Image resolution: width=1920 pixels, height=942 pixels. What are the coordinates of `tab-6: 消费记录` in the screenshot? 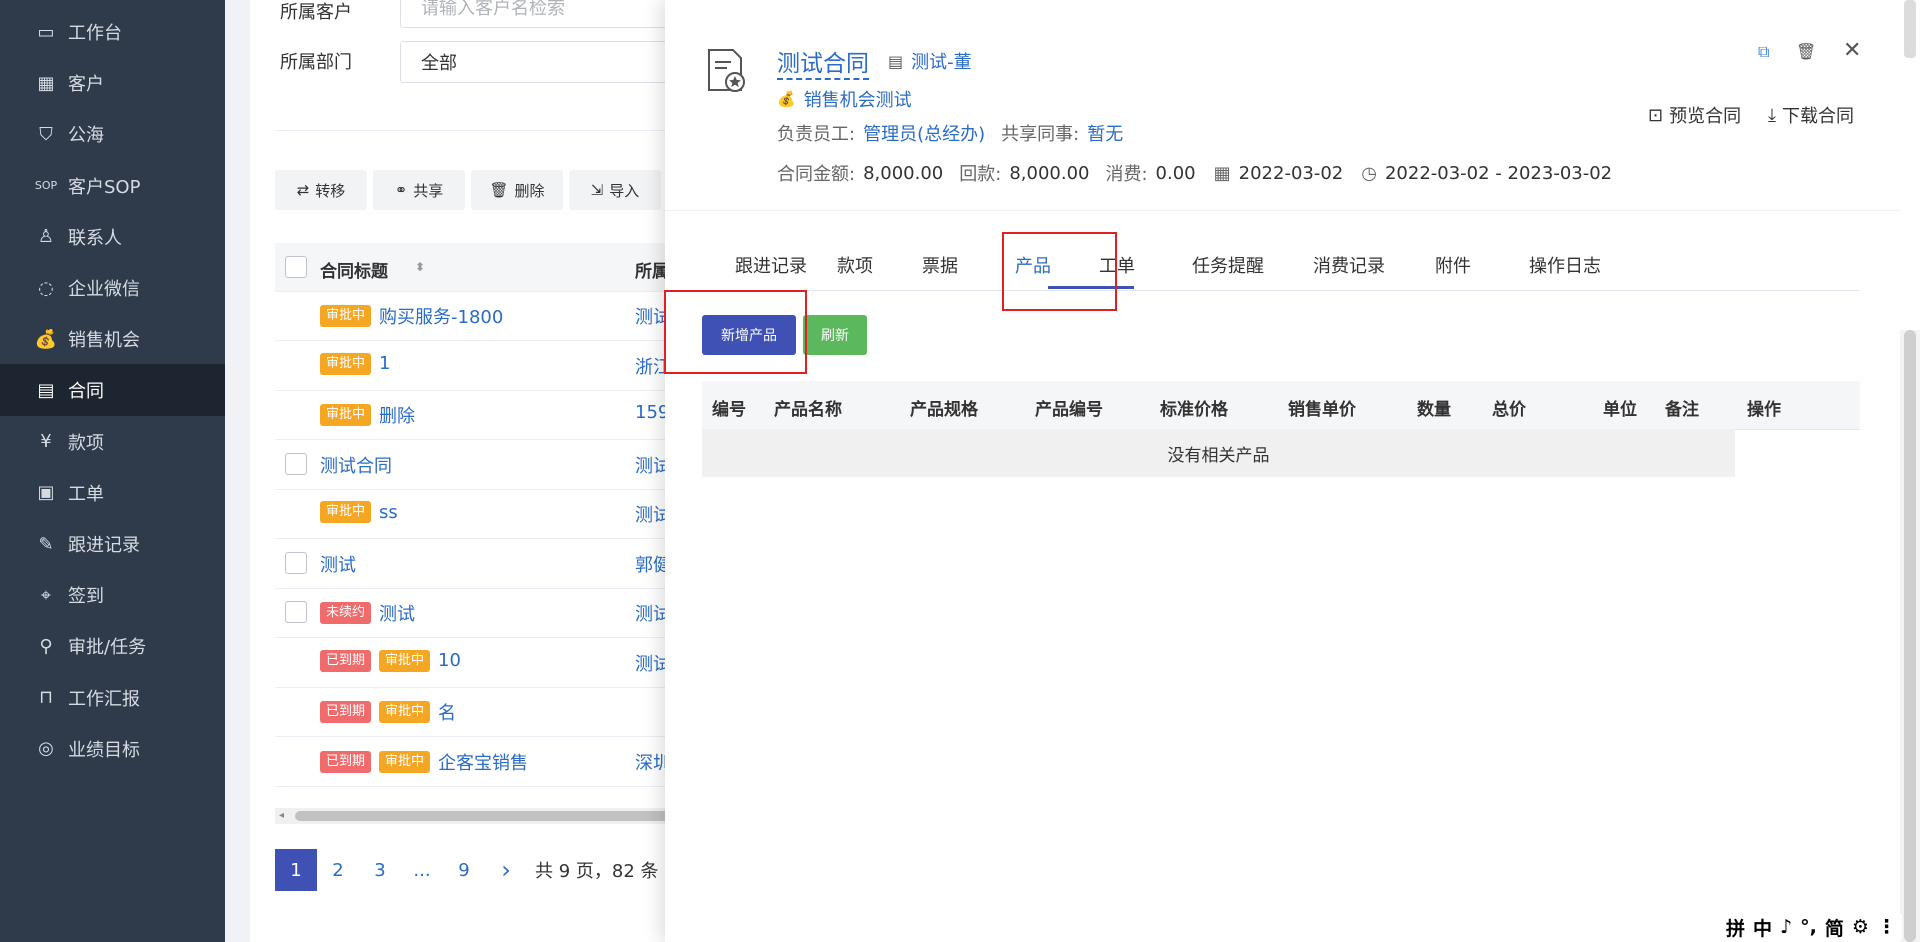 It's located at (1349, 265).